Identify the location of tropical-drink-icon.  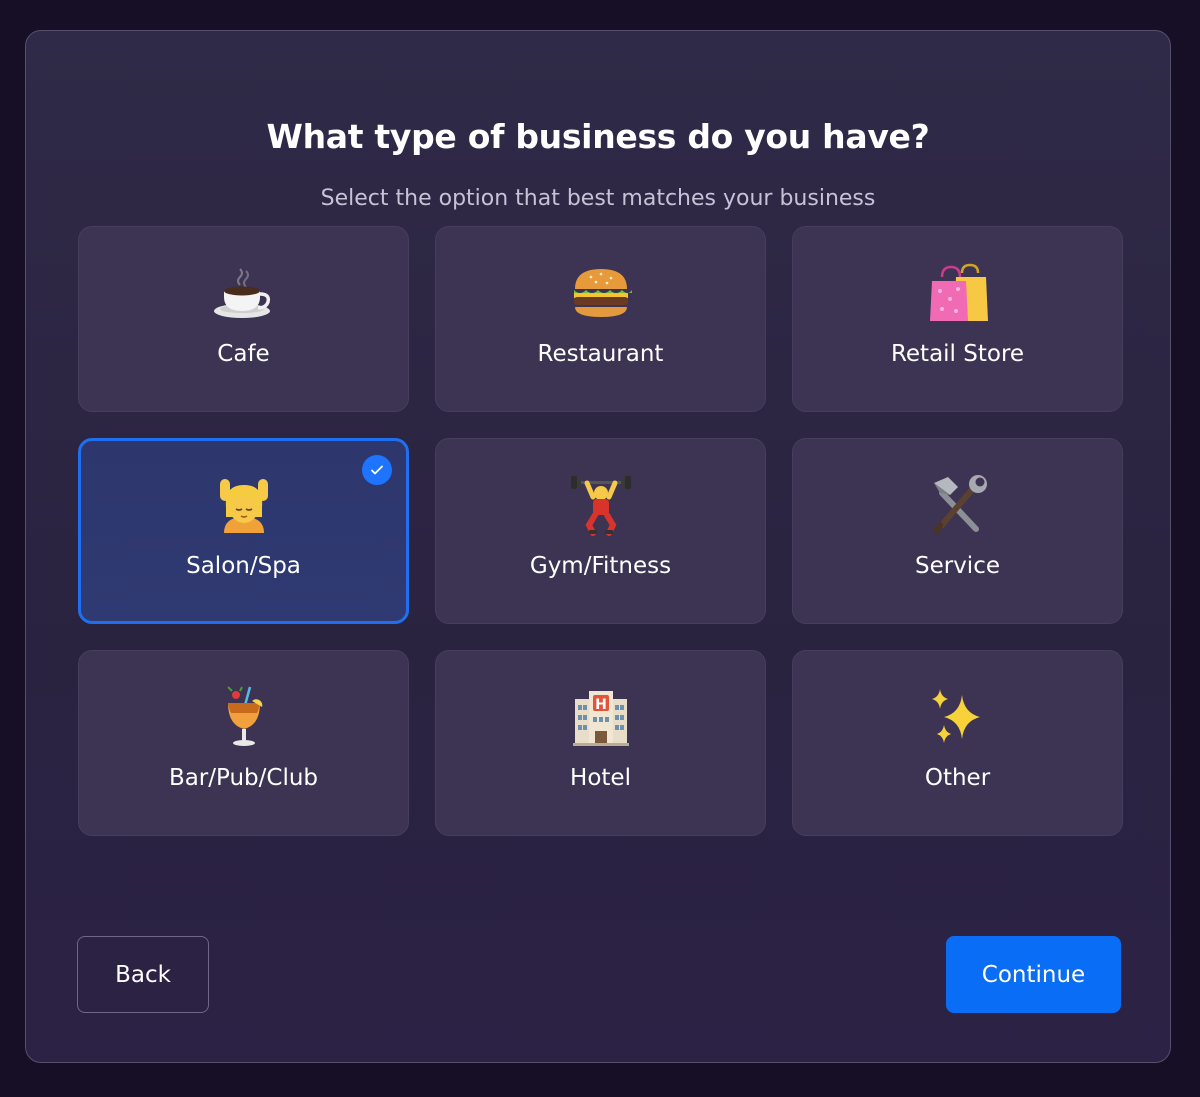
(243, 717).